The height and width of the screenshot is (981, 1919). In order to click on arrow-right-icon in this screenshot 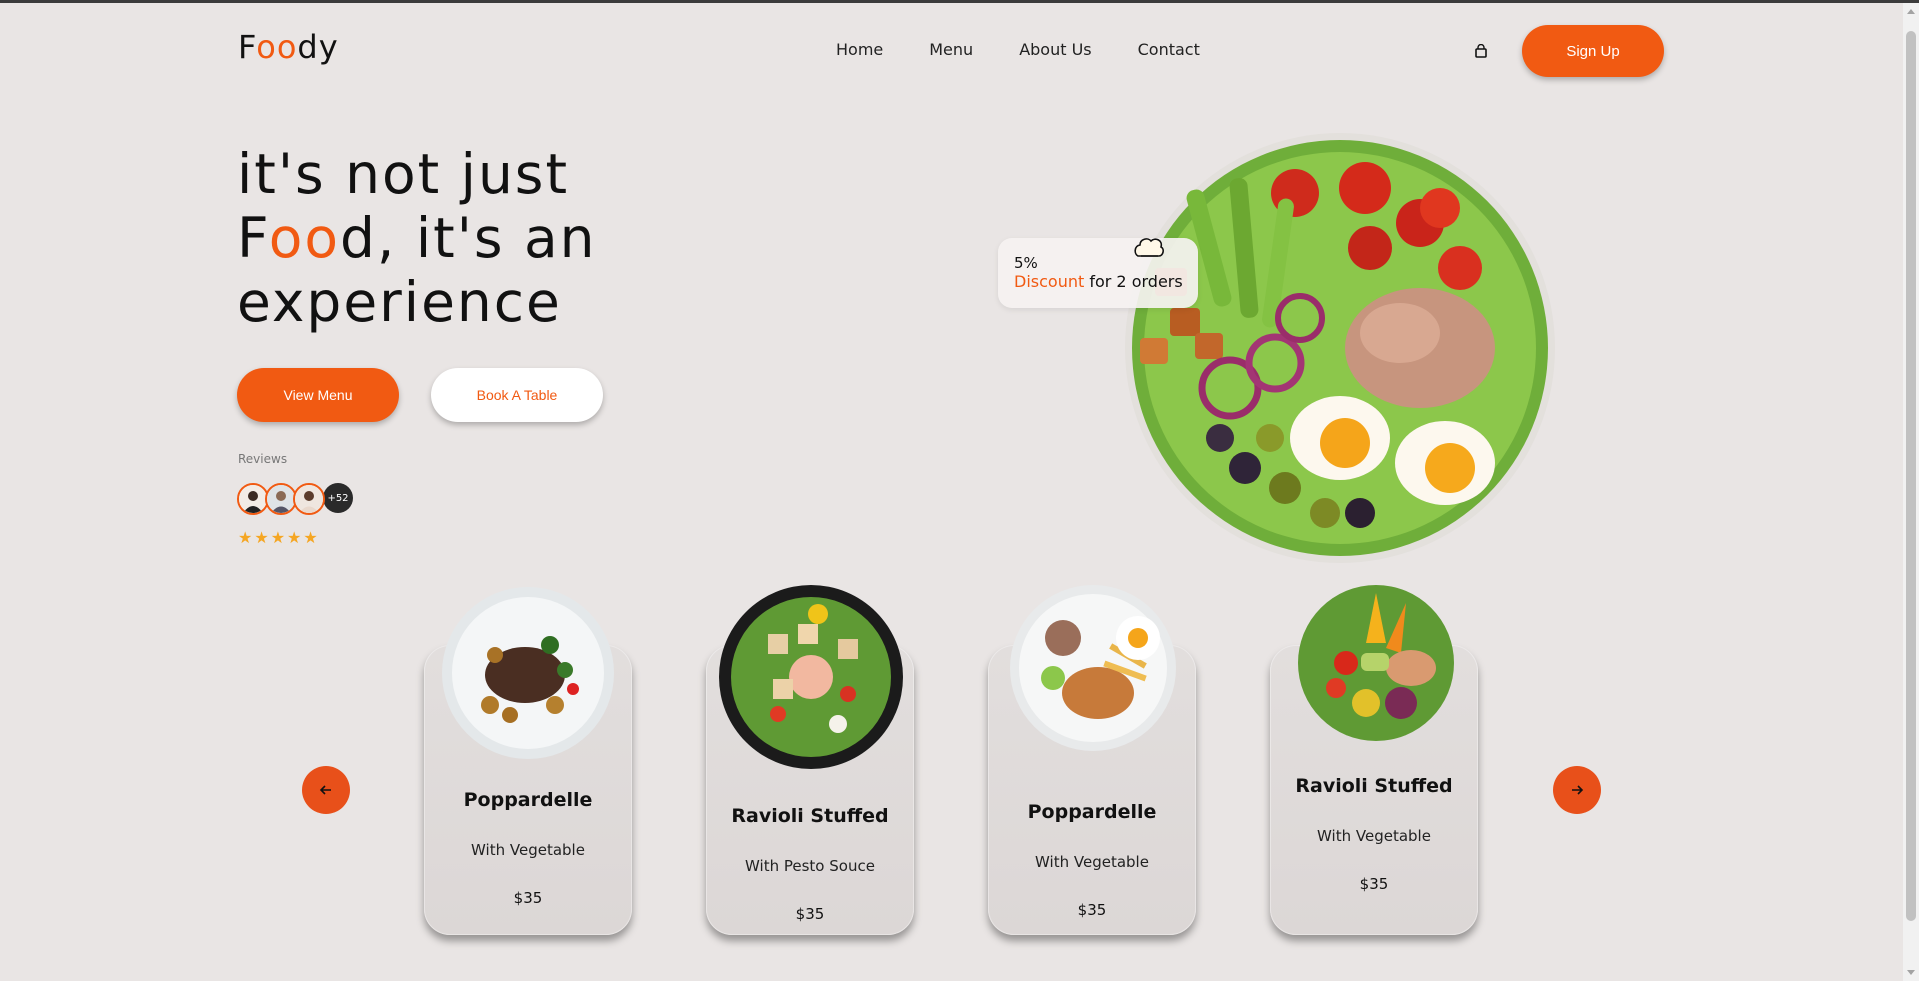, I will do `click(1578, 790)`.